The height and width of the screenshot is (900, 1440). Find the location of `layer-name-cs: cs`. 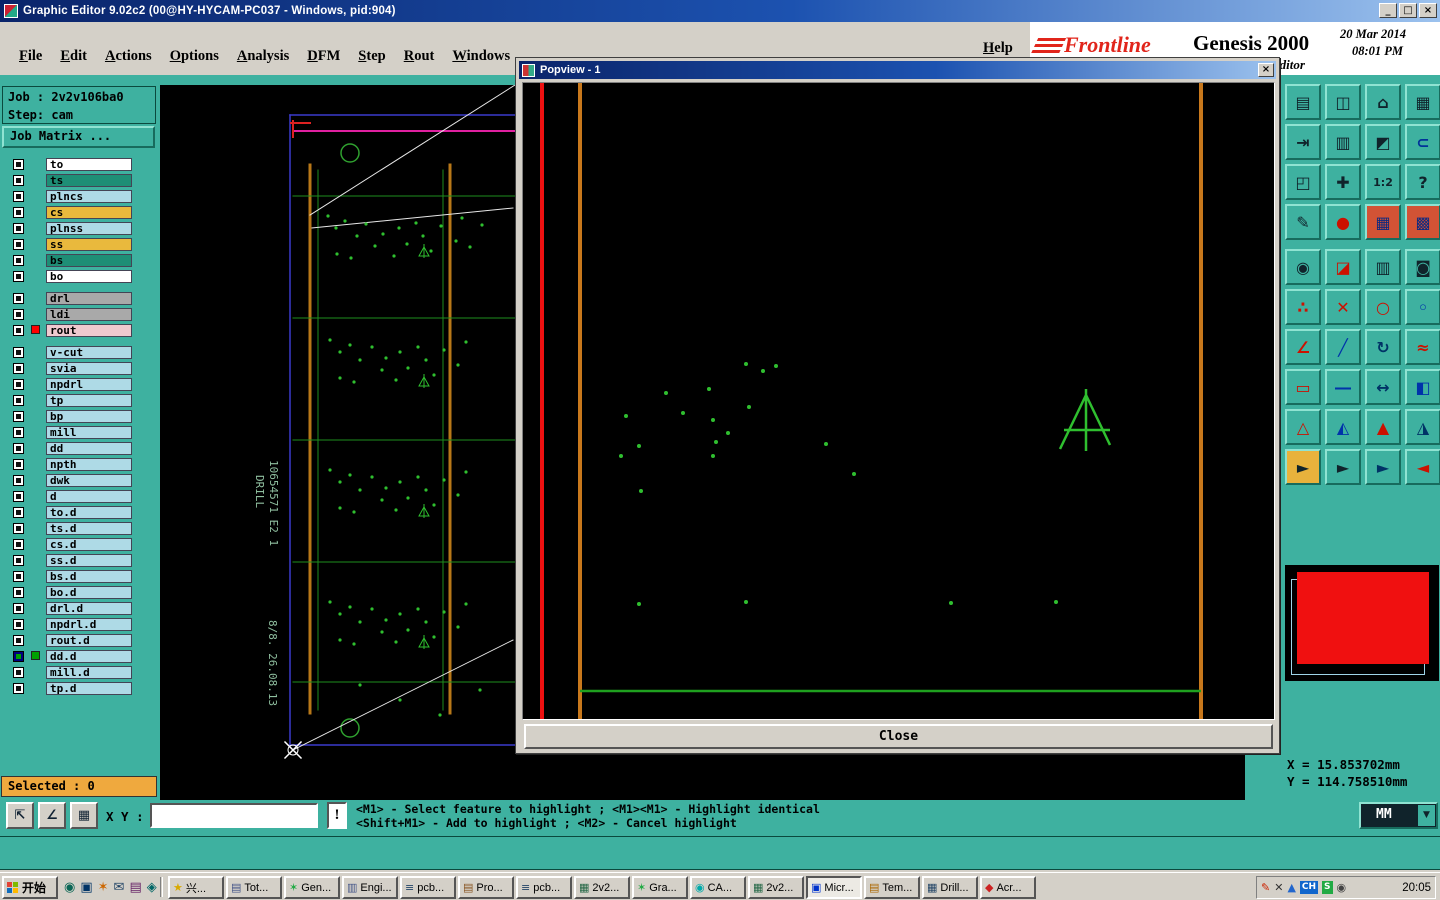

layer-name-cs: cs is located at coordinates (89, 212).